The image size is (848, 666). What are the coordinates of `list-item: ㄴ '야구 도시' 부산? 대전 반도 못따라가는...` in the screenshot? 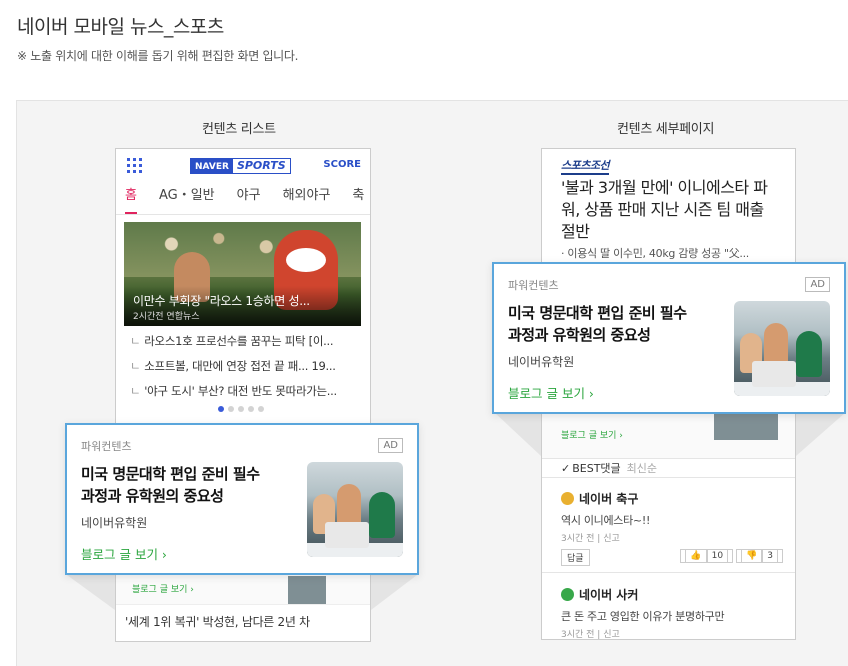 It's located at (246, 391).